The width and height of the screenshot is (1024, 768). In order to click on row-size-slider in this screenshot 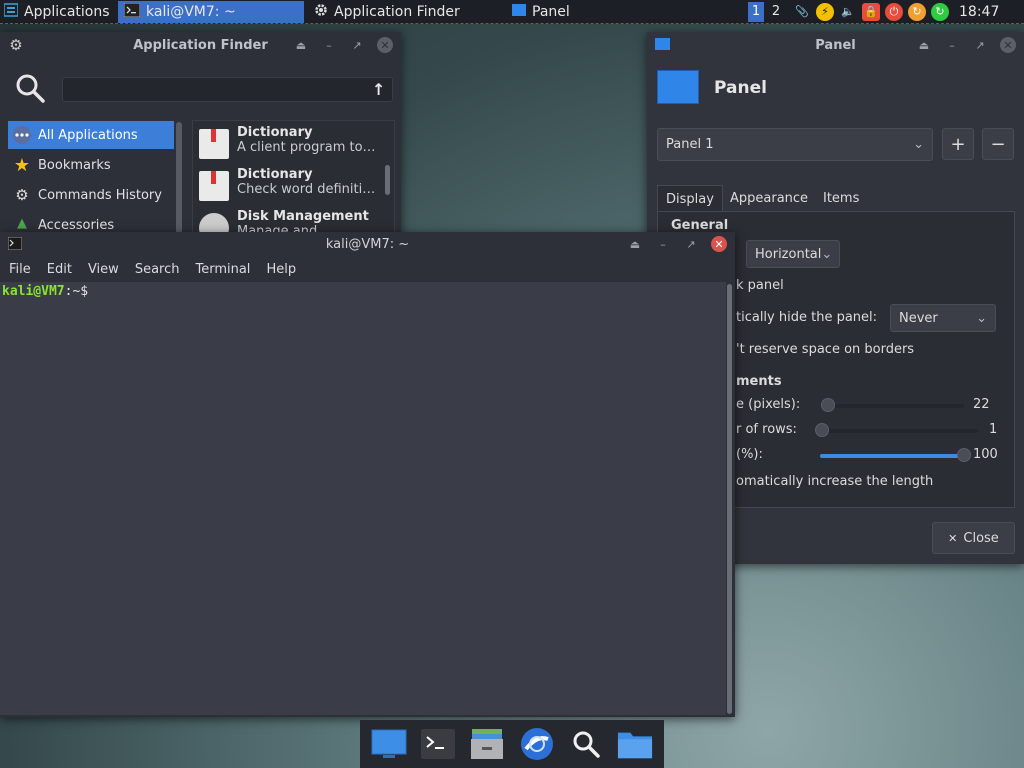, I will do `click(892, 405)`.